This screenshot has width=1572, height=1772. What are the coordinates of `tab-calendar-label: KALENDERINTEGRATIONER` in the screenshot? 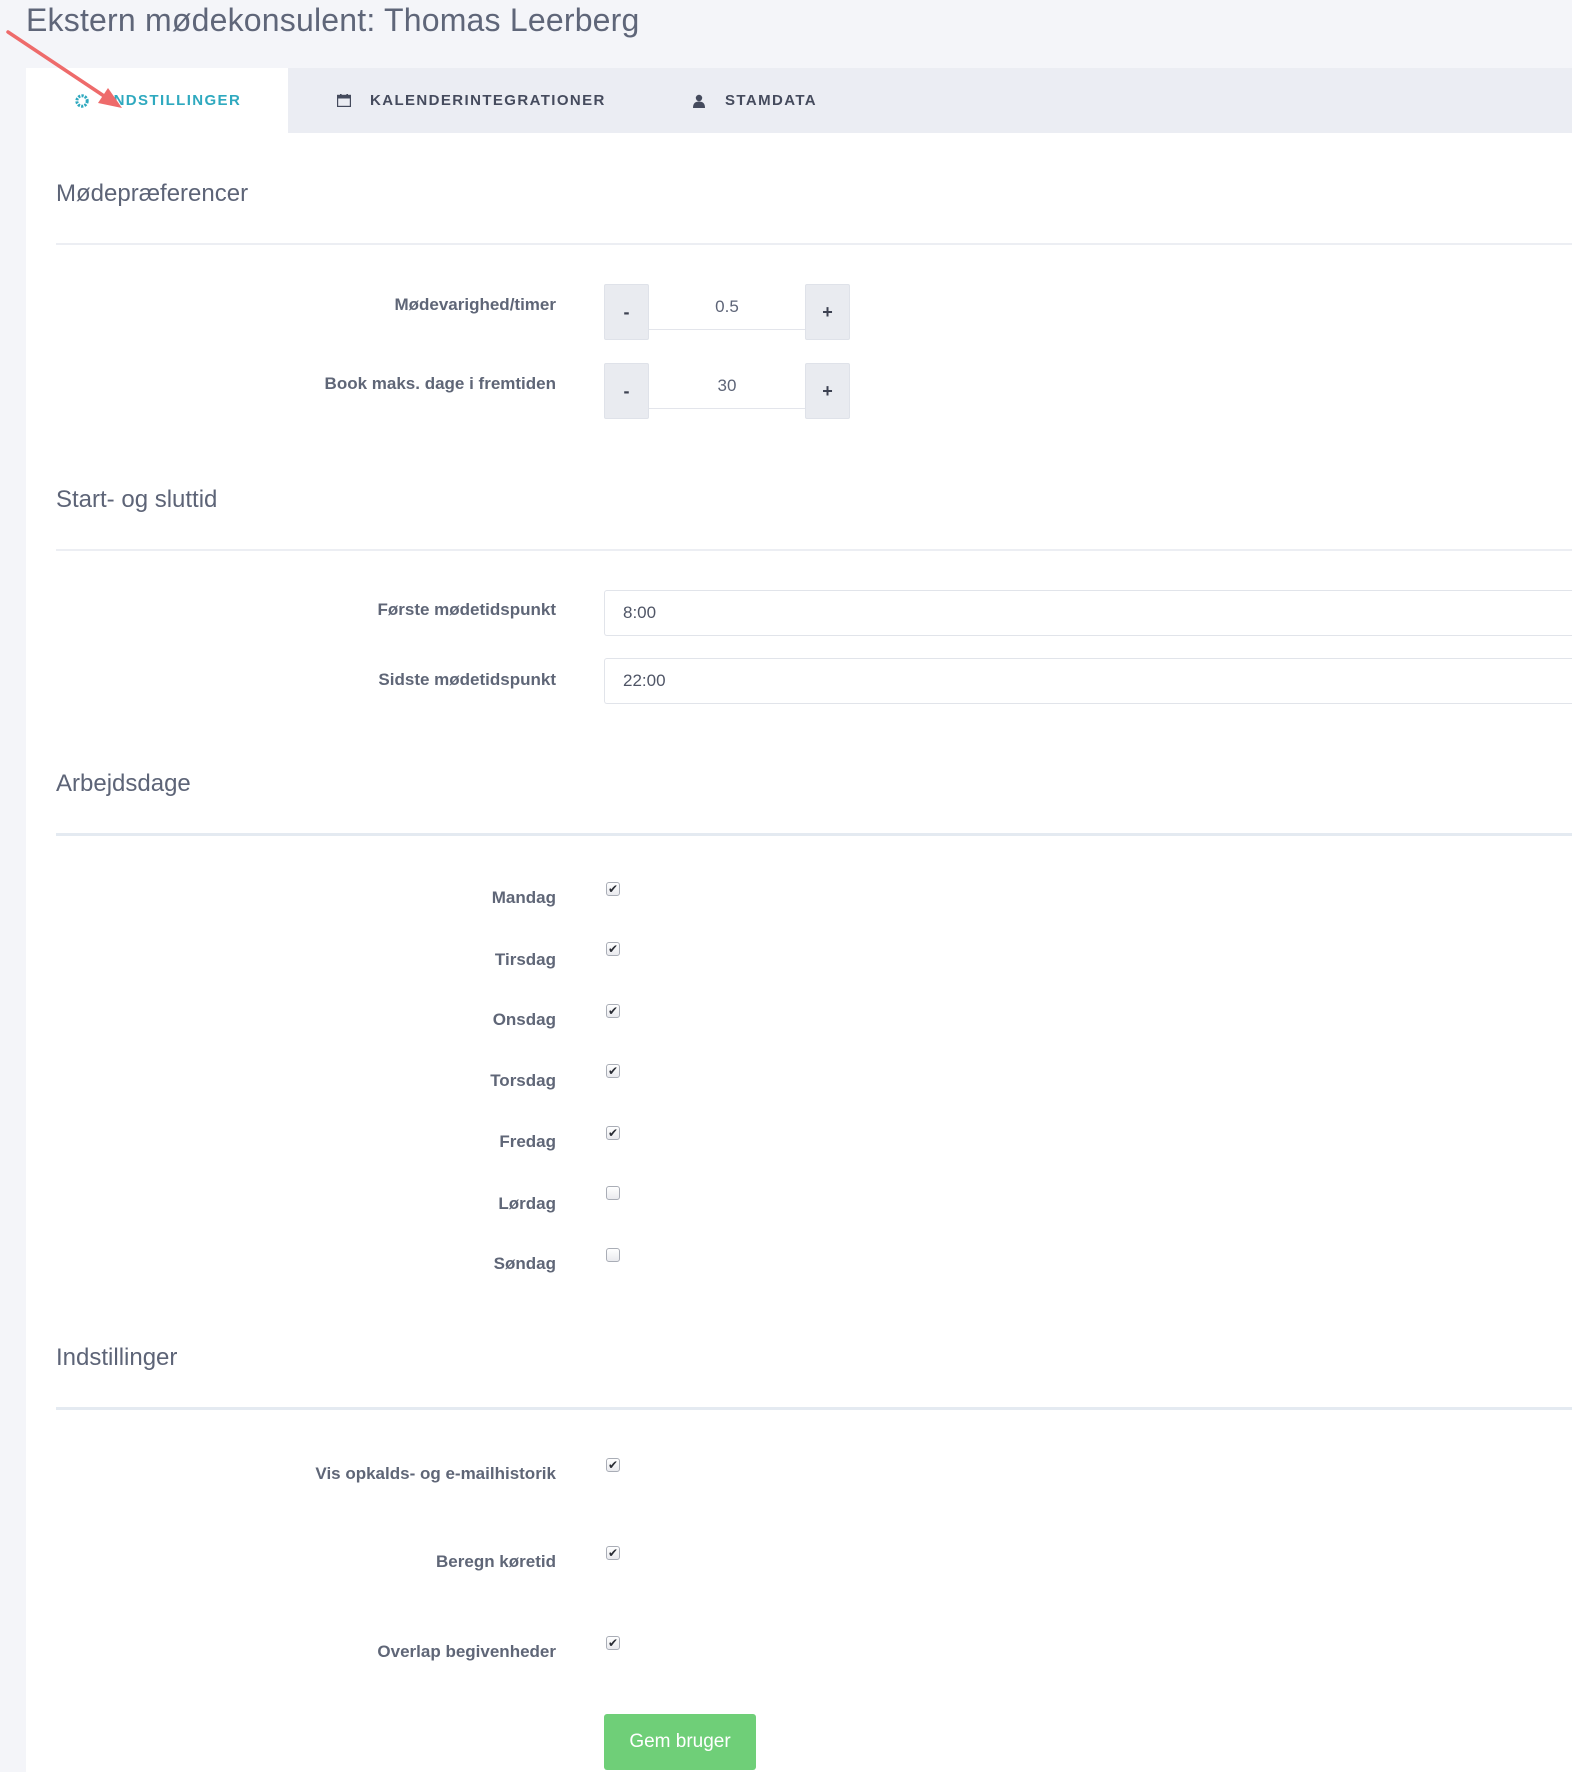 It's located at (488, 100).